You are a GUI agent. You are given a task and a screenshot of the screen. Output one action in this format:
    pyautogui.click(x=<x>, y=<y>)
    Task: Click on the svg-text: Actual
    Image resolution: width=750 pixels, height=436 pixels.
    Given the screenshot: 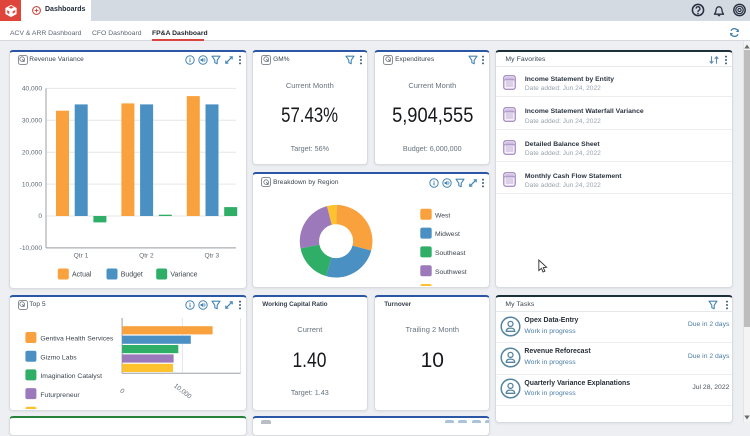 What is the action you would take?
    pyautogui.click(x=82, y=274)
    